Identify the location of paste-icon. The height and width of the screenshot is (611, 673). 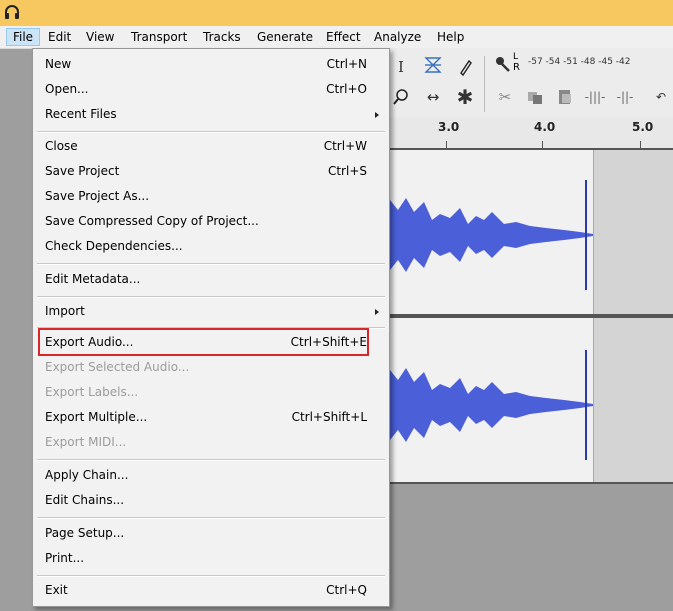
(565, 97).